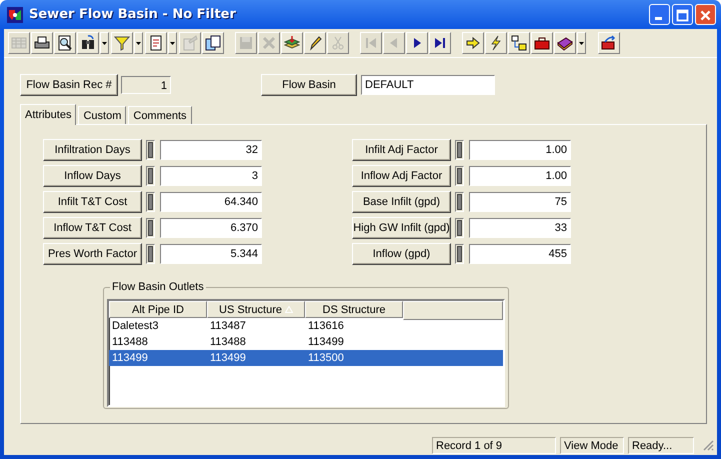 The width and height of the screenshot is (721, 459). What do you see at coordinates (354, 309) in the screenshot?
I see `column-header: DS Structure` at bounding box center [354, 309].